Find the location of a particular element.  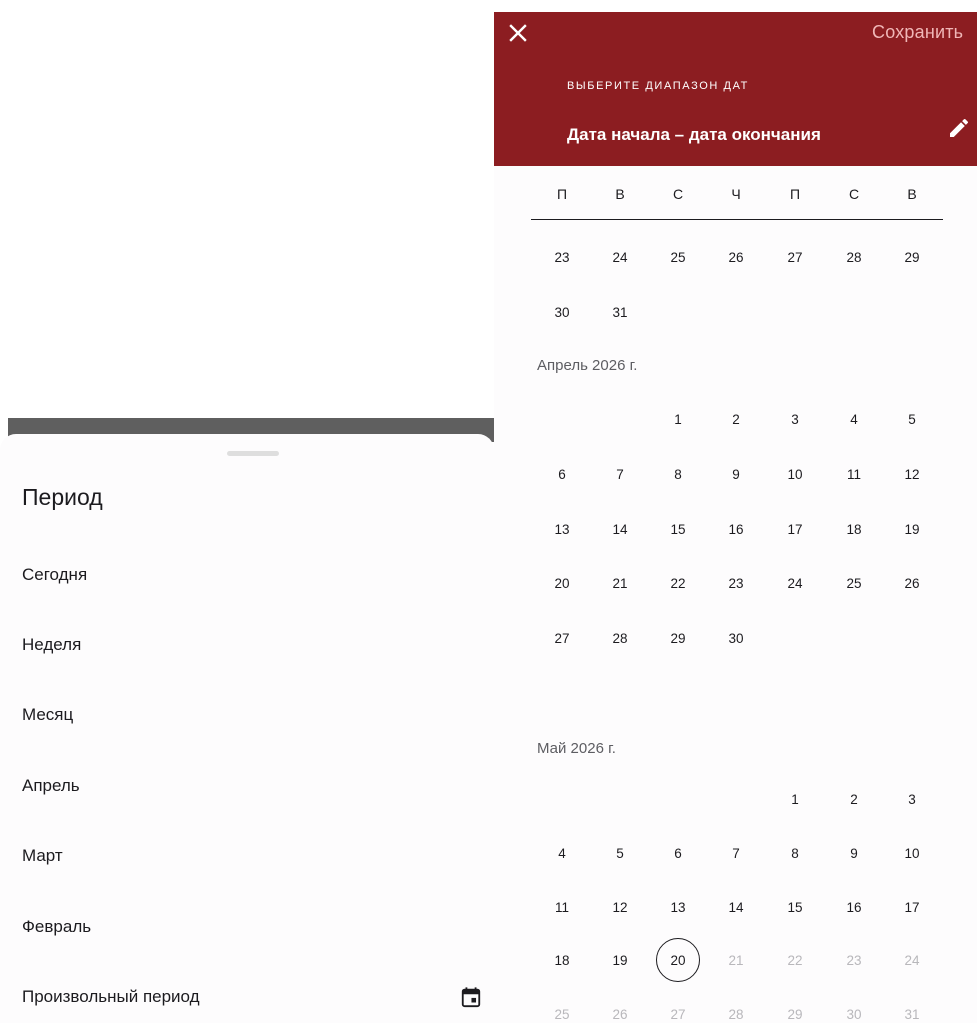

weekday-label: П is located at coordinates (562, 194).